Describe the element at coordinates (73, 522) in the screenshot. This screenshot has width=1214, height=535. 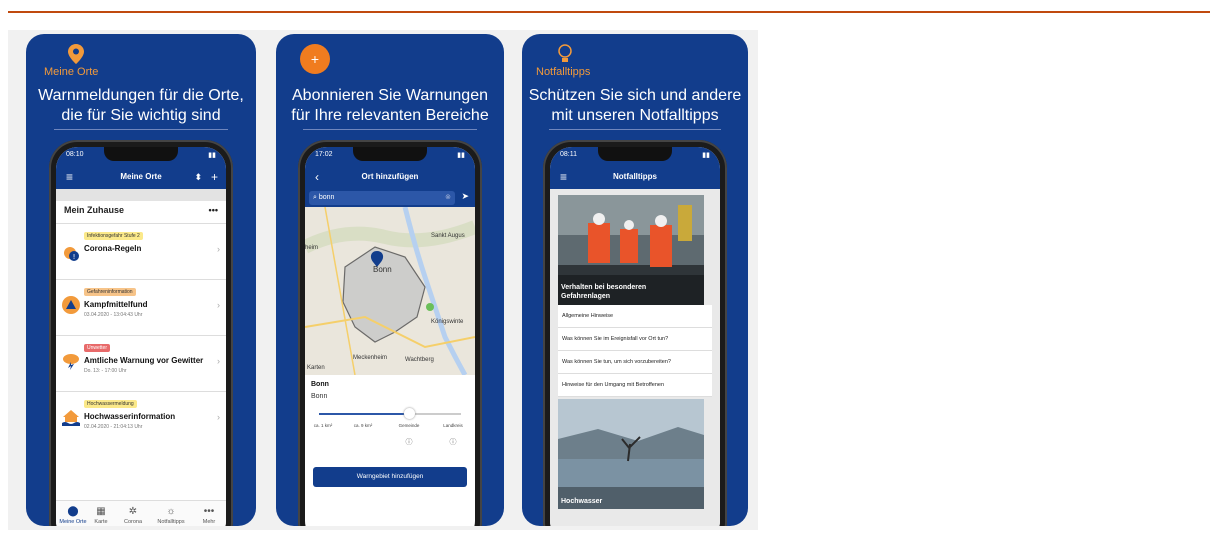
I see `tab-label: Meine Orte` at that location.